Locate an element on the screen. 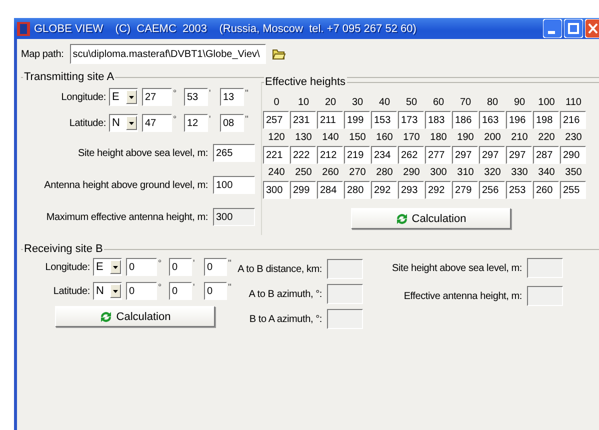 This screenshot has height=430, width=599. height-field: 212 is located at coordinates (330, 155).